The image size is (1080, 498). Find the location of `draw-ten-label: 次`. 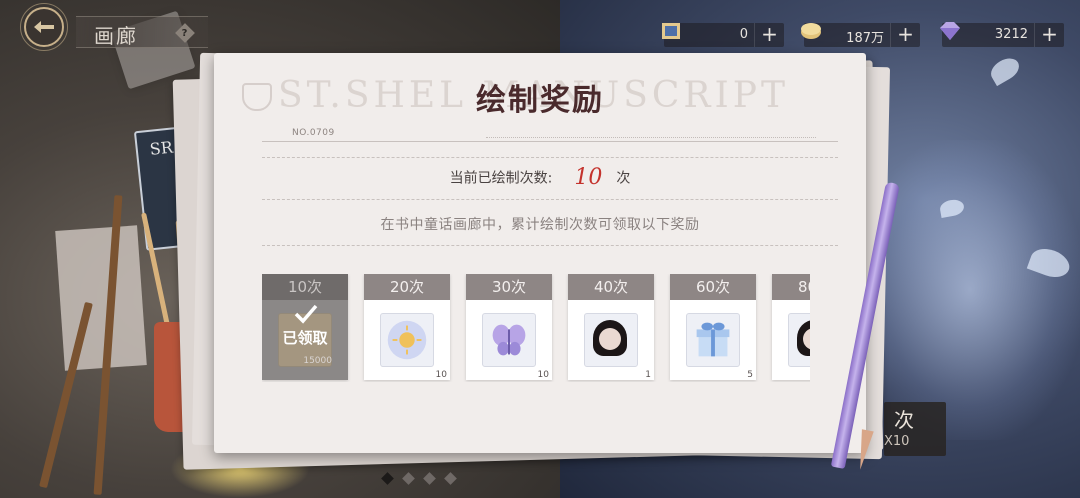

draw-ten-label: 次 is located at coordinates (904, 420).